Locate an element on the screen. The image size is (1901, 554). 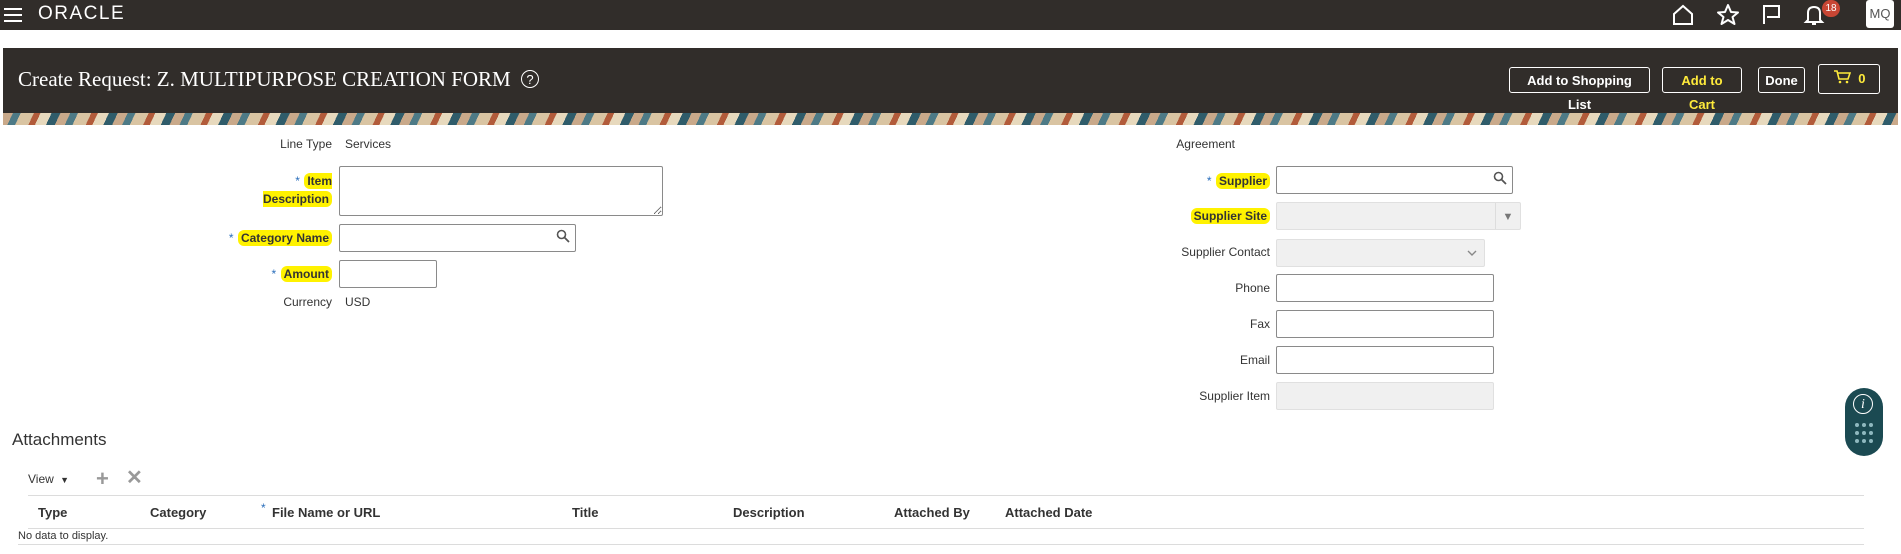
table-header-divider is located at coordinates (946, 528).